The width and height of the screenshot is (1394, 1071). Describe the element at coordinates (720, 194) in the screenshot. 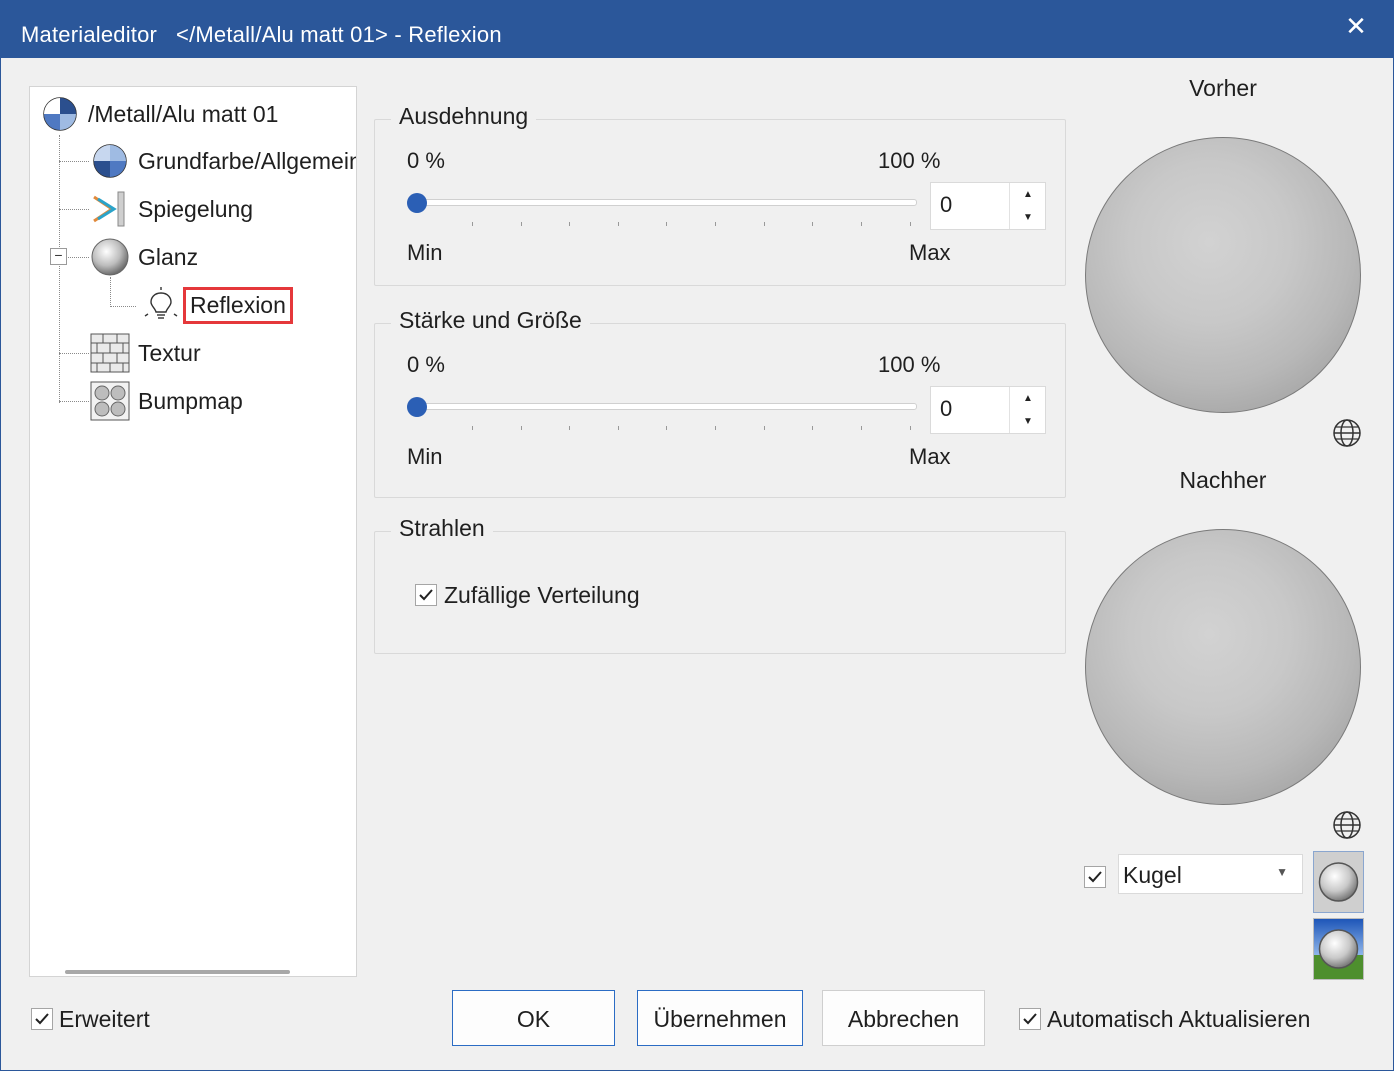

I see `ausdehnung-group: Ausdehnung 0 % 100 % Min Max 0 ▲ ▼` at that location.